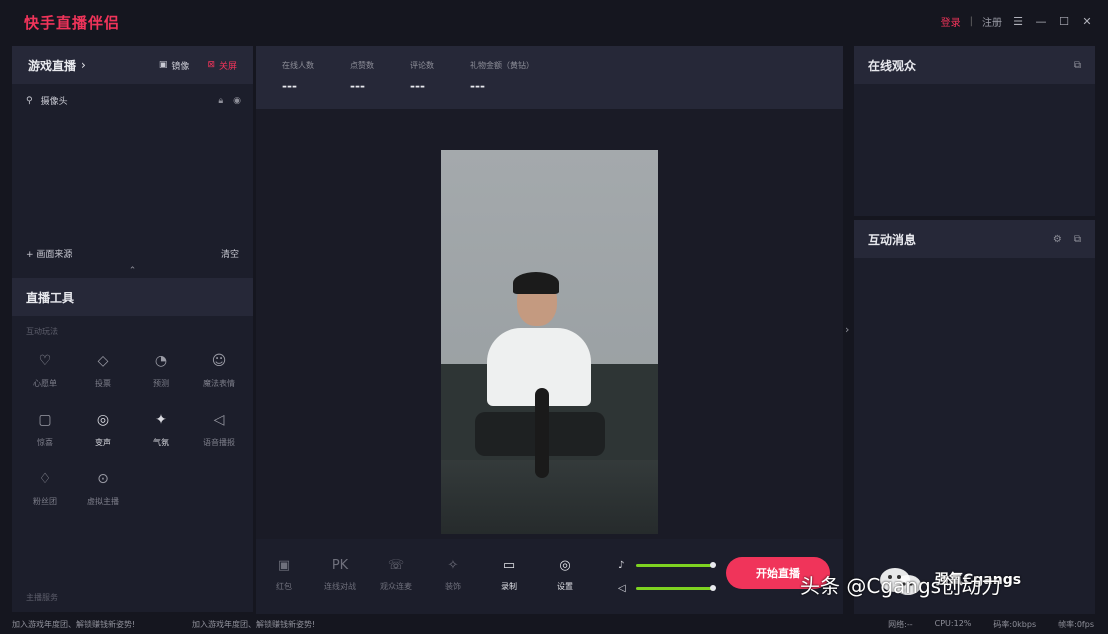 The width and height of the screenshot is (1108, 634). What do you see at coordinates (362, 65) in the screenshot?
I see `stat-label: 点赞数` at bounding box center [362, 65].